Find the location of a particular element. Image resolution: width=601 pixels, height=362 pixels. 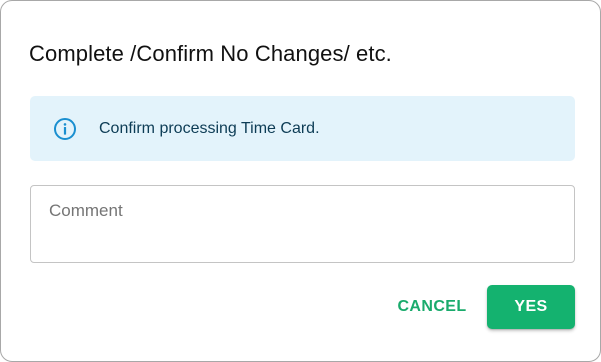

cancel-button: CANCEL is located at coordinates (432, 307).